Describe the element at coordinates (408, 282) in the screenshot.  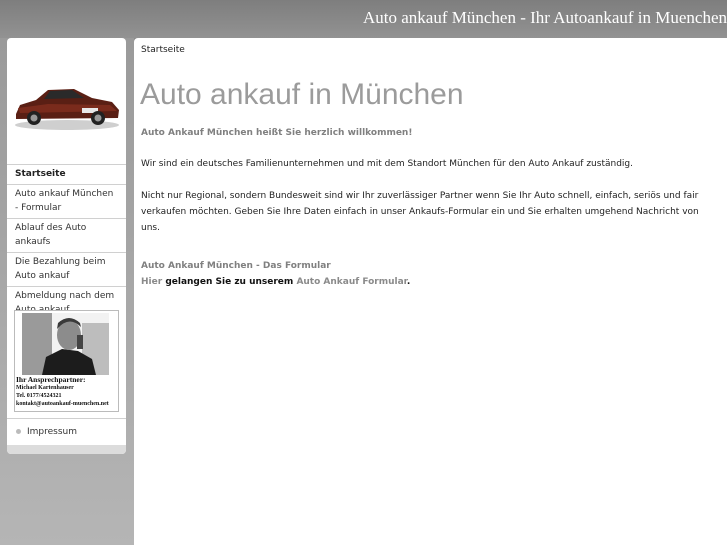
I see `link-period: .` at that location.